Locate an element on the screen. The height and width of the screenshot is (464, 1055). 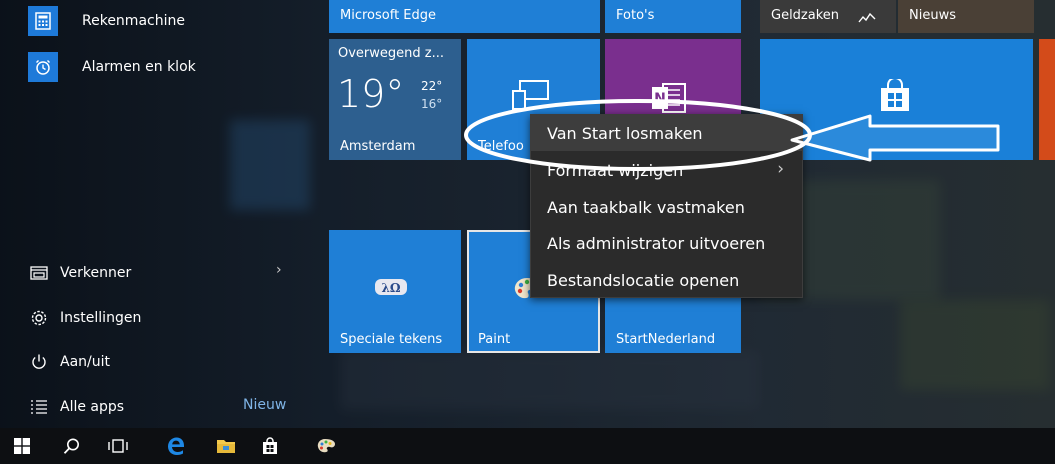
store-icon is located at coordinates (270, 446).